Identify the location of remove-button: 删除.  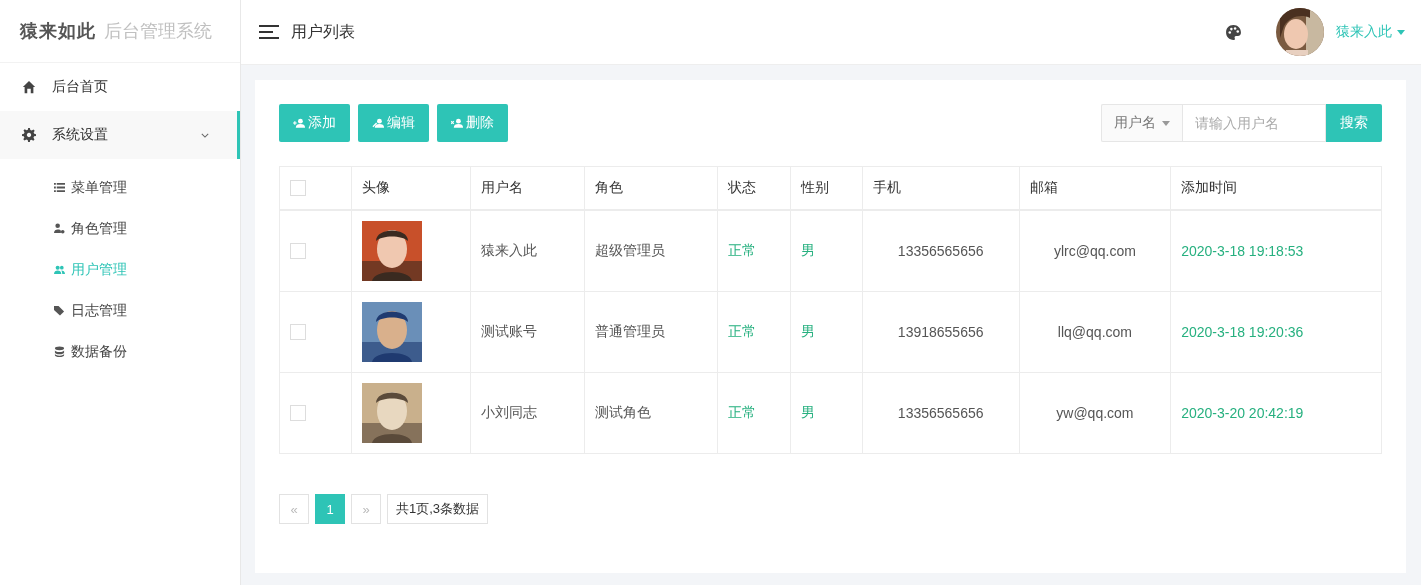
(472, 123).